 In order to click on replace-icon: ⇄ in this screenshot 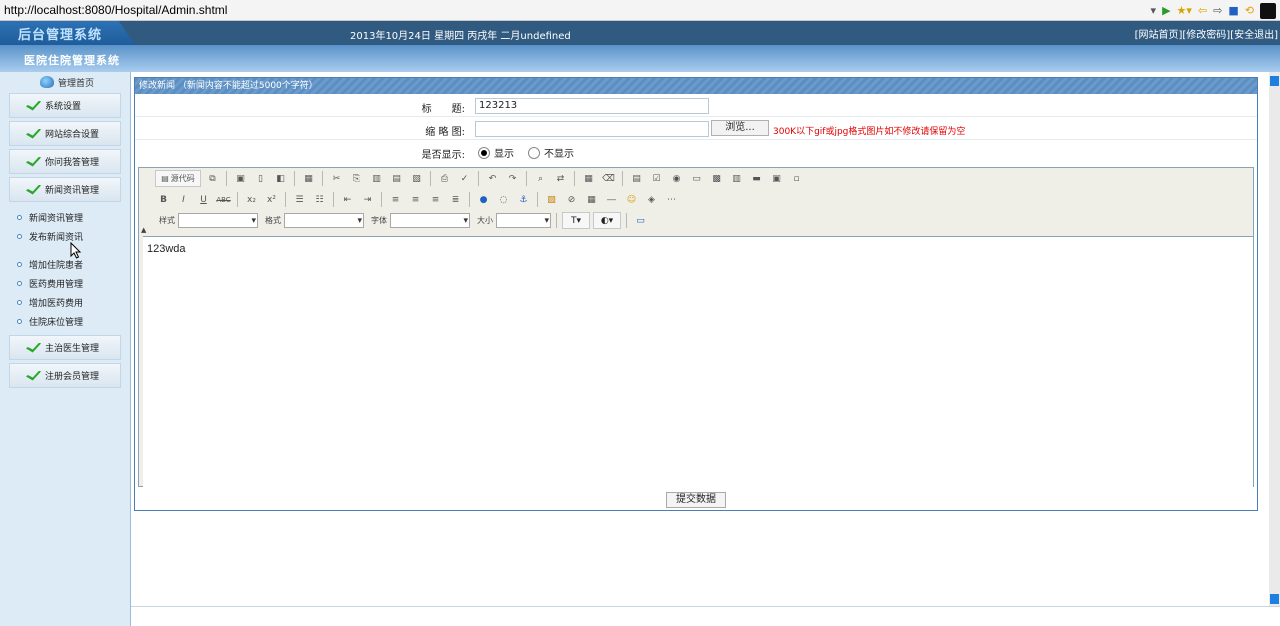, I will do `click(560, 178)`.